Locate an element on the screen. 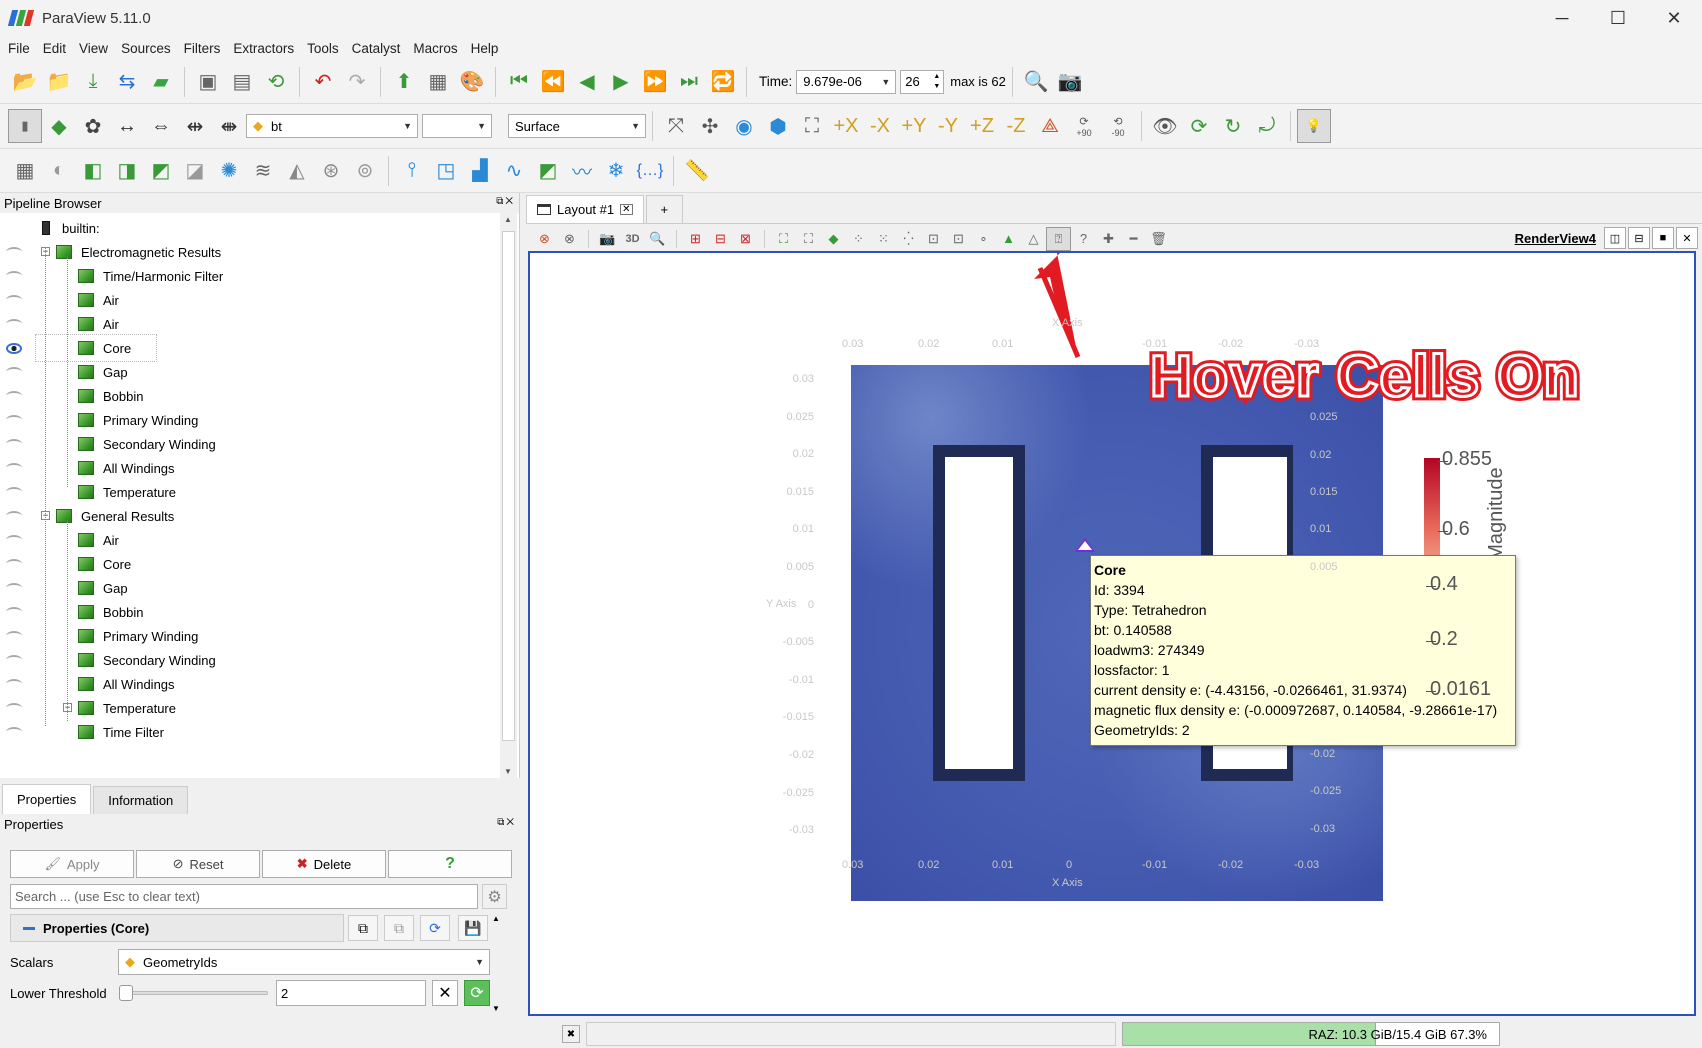  camera-icon: 📷 is located at coordinates (607, 239).